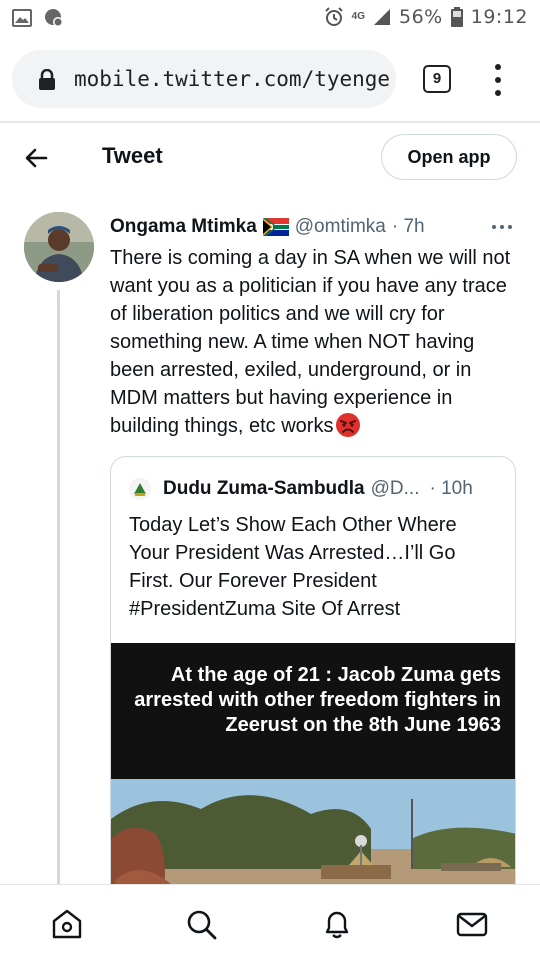 The width and height of the screenshot is (540, 960). What do you see at coordinates (22, 18) in the screenshot?
I see `gallery-notification-icon` at bounding box center [22, 18].